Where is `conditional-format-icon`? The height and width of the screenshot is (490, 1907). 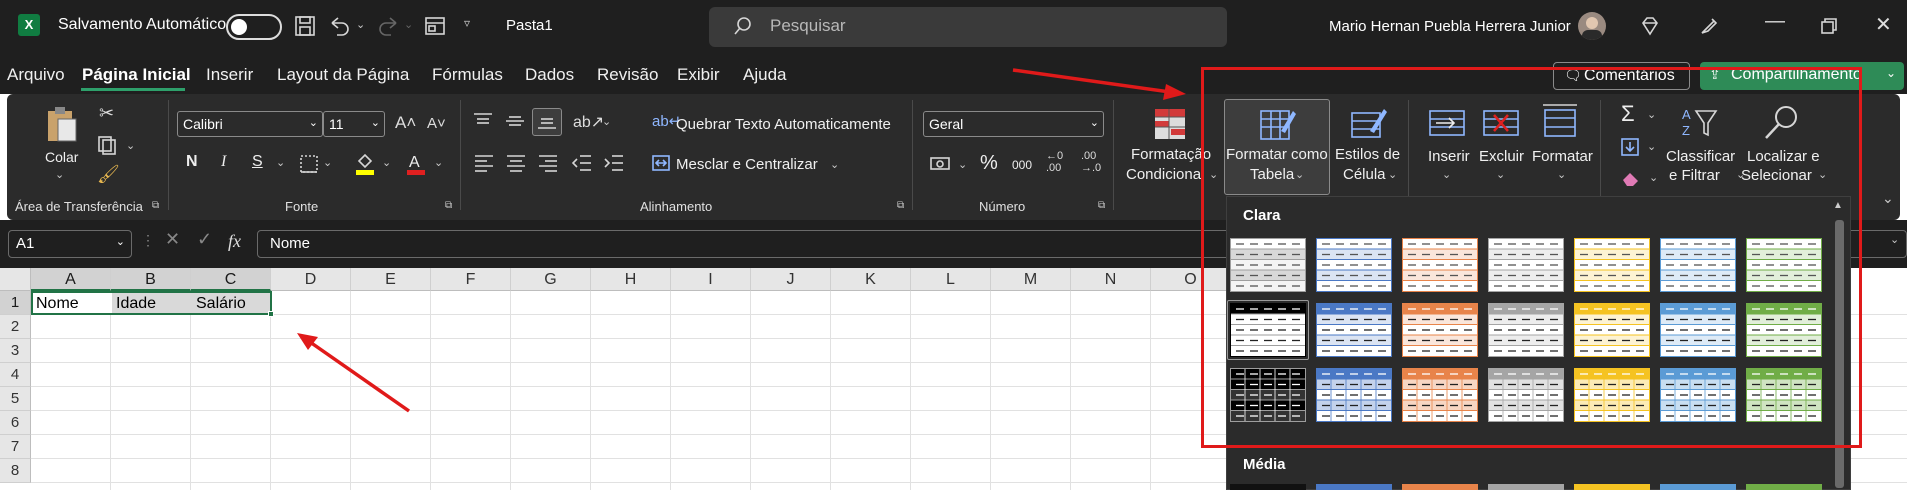 conditional-format-icon is located at coordinates (1171, 125).